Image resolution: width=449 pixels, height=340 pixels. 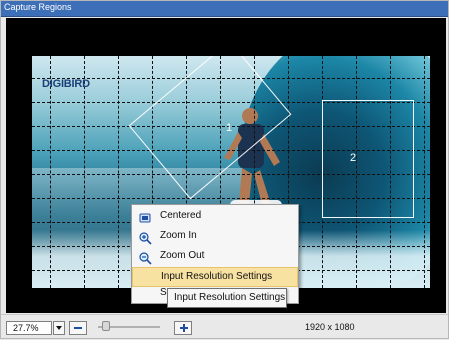 What do you see at coordinates (215, 217) in the screenshot?
I see `menu-item-centered: Centered` at bounding box center [215, 217].